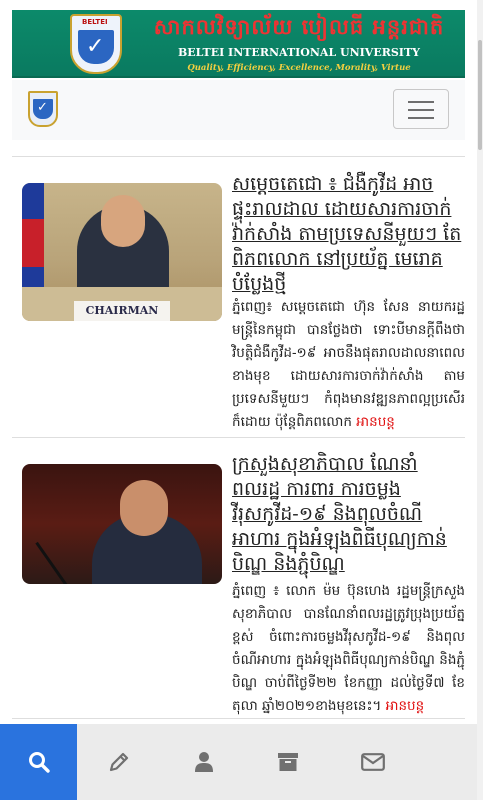 This screenshot has width=483, height=800. Describe the element at coordinates (299, 26) in the screenshot. I see `university-name-km: សាកលវិទ្យាល័យ បៀលធី អន្តរជាតិ` at that location.